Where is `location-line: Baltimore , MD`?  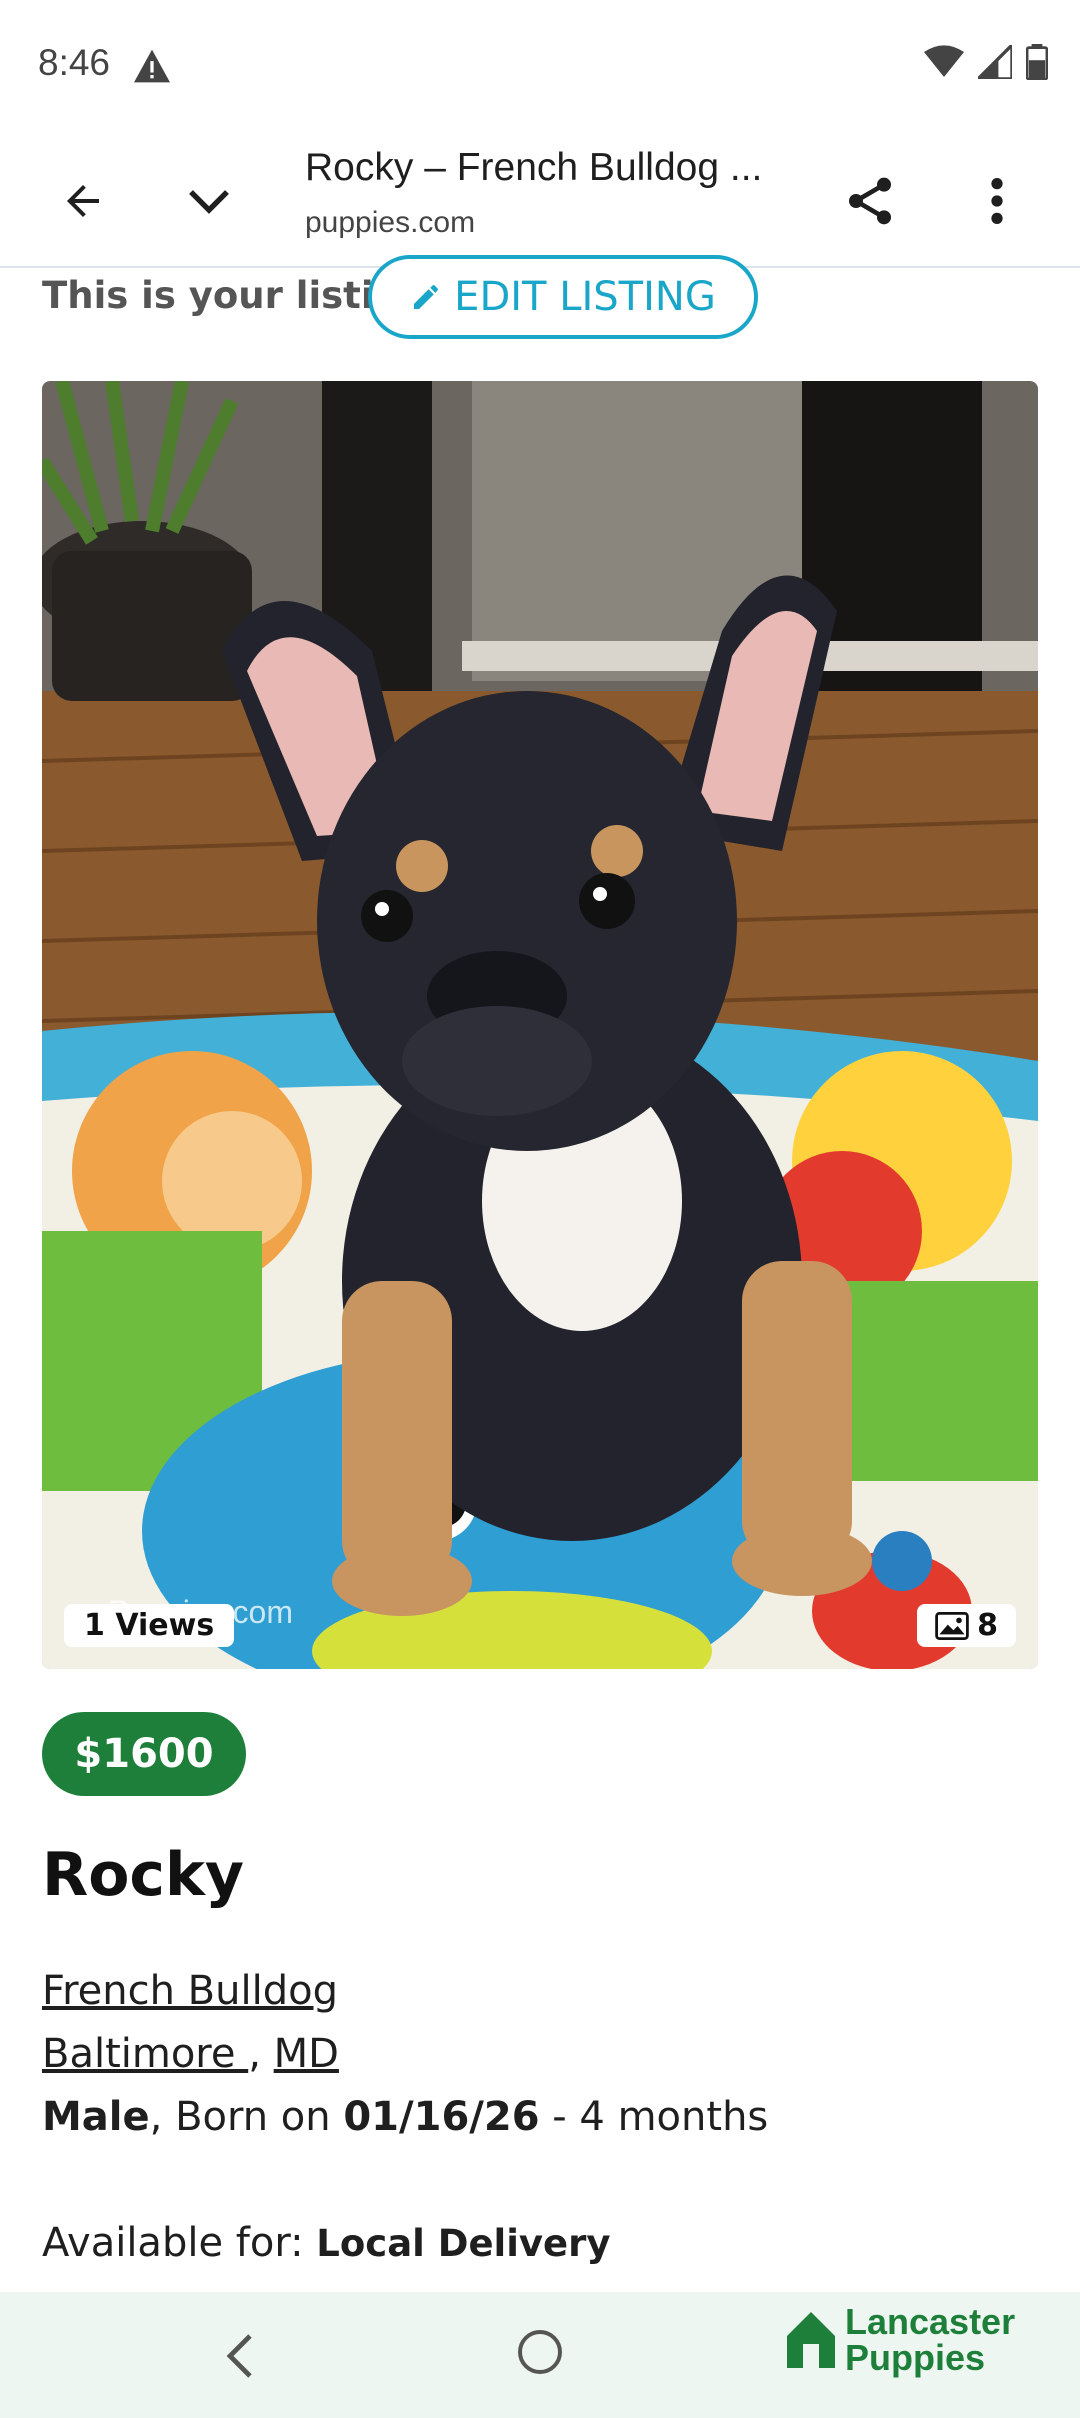
location-line: Baltimore , MD is located at coordinates (190, 2054).